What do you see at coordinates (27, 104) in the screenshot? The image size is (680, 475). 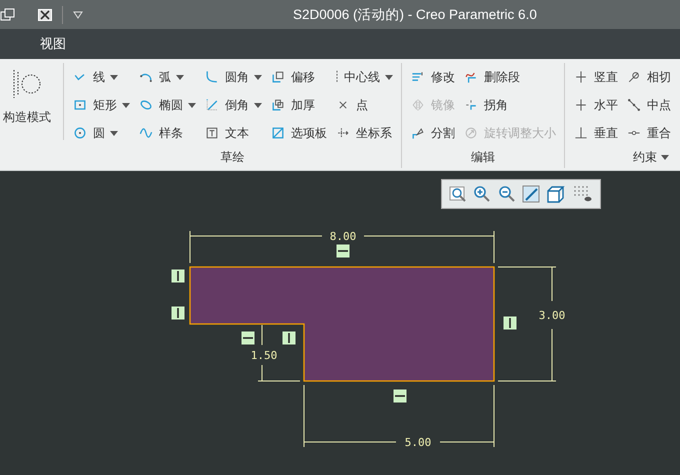 I see `construction-mode-button: 构造模式` at bounding box center [27, 104].